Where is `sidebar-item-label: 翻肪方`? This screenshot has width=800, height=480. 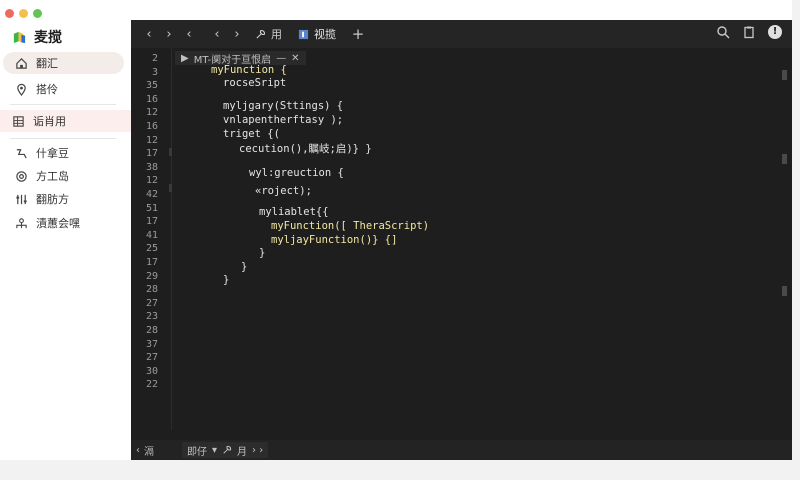
sidebar-item-label: 翻肪方 is located at coordinates (52, 199).